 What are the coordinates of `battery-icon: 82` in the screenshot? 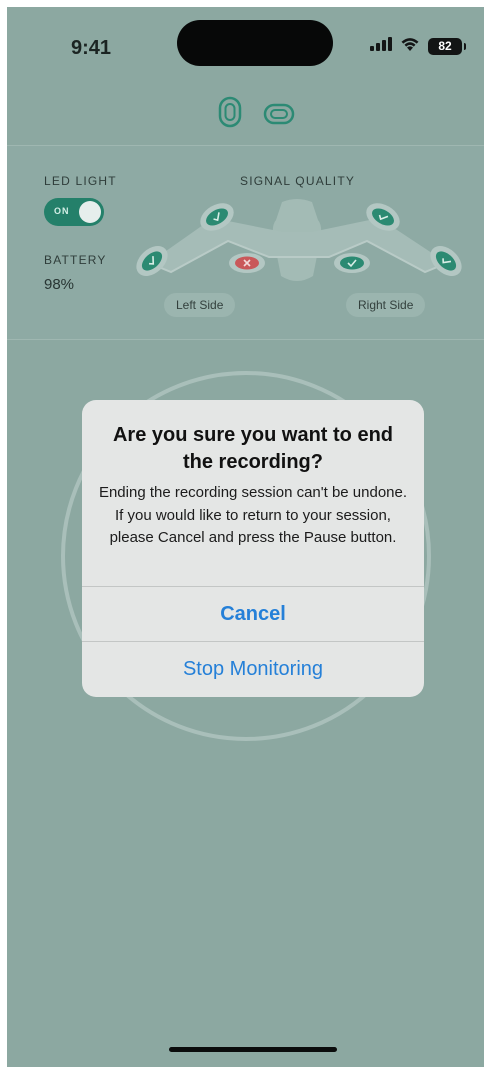 It's located at (447, 46).